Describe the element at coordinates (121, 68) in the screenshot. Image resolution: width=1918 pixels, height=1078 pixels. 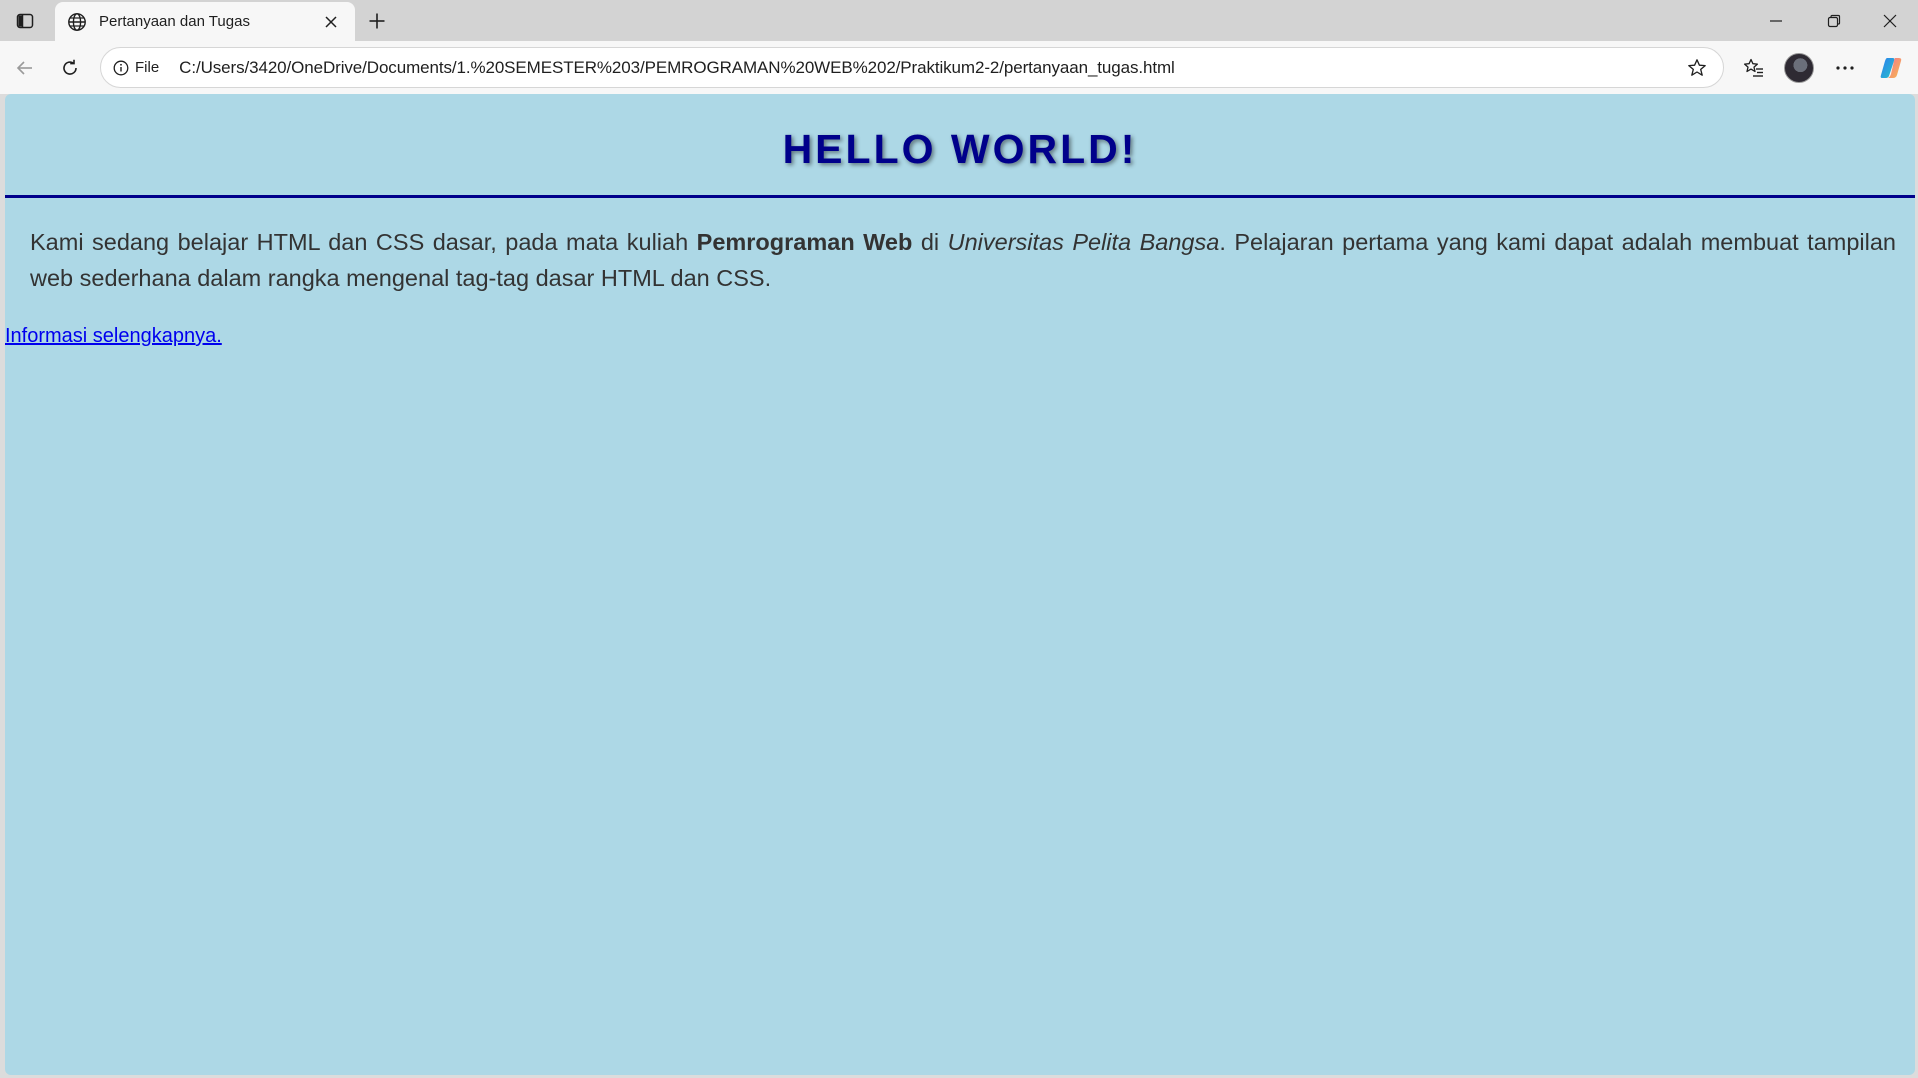
I see `info-icon` at that location.